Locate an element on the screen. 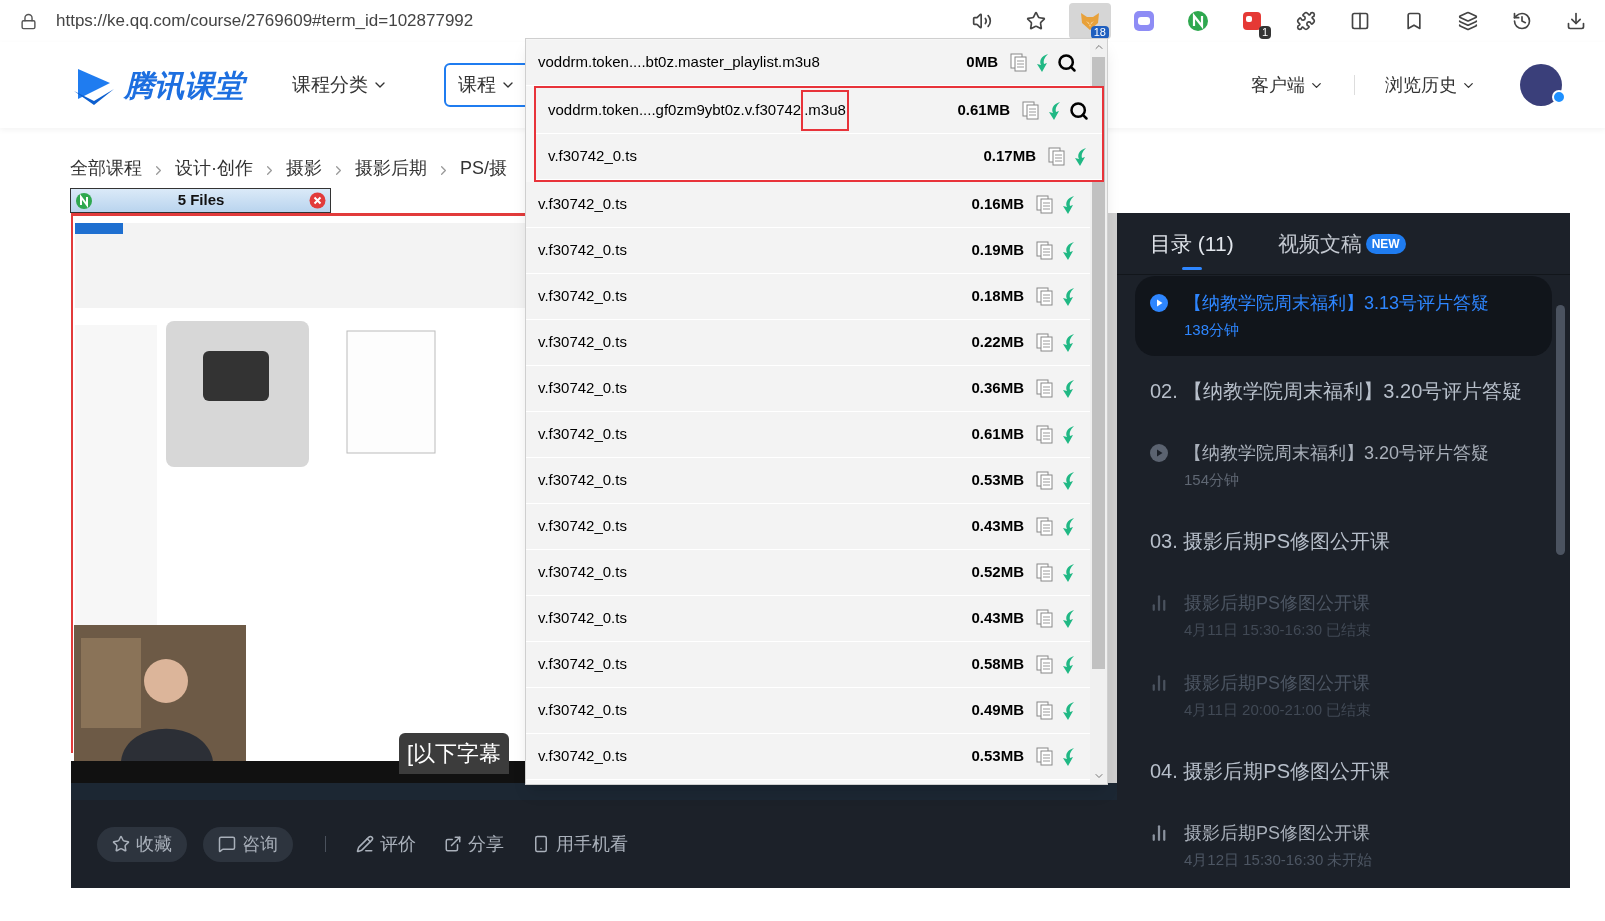 This screenshot has height=921, width=1605. lock-icon is located at coordinates (28, 21).